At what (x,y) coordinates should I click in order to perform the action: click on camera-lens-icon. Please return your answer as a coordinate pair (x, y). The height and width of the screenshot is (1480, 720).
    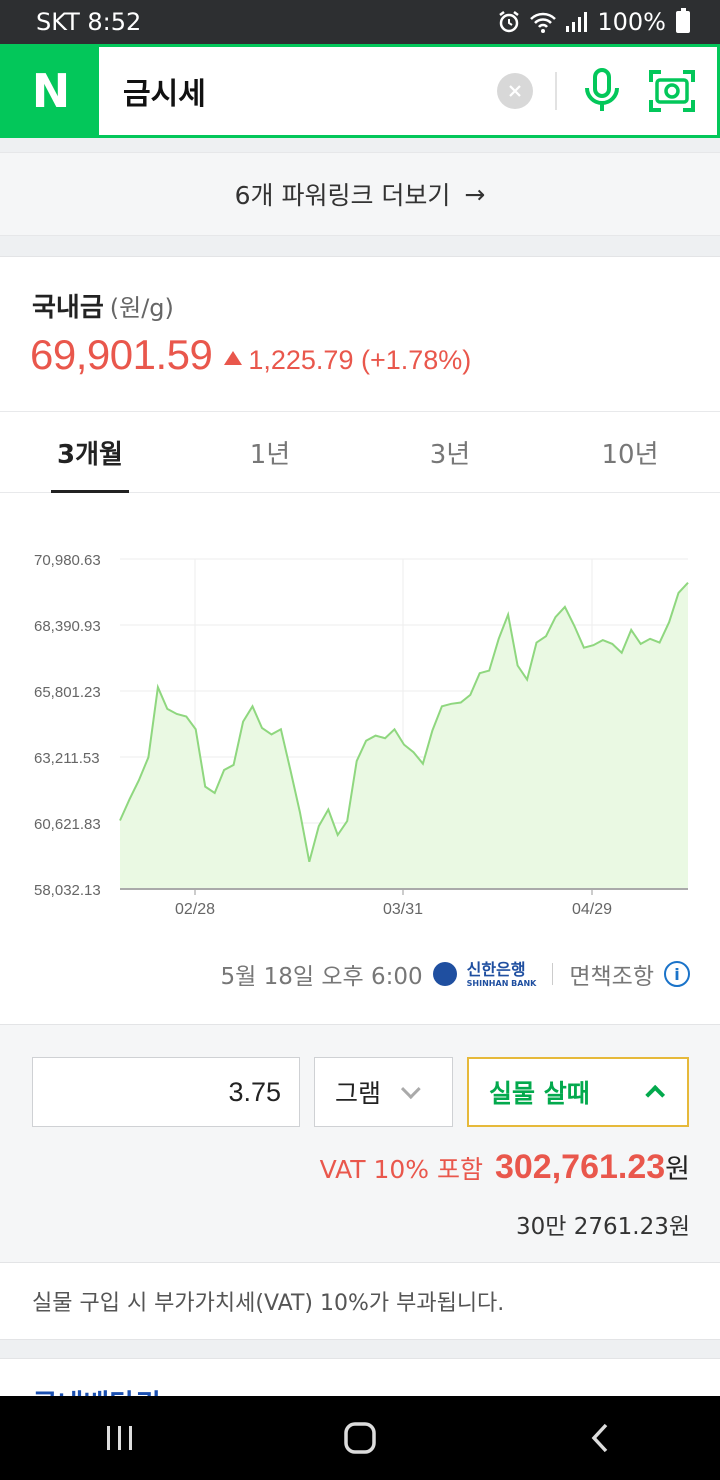
    Looking at the image, I should click on (672, 91).